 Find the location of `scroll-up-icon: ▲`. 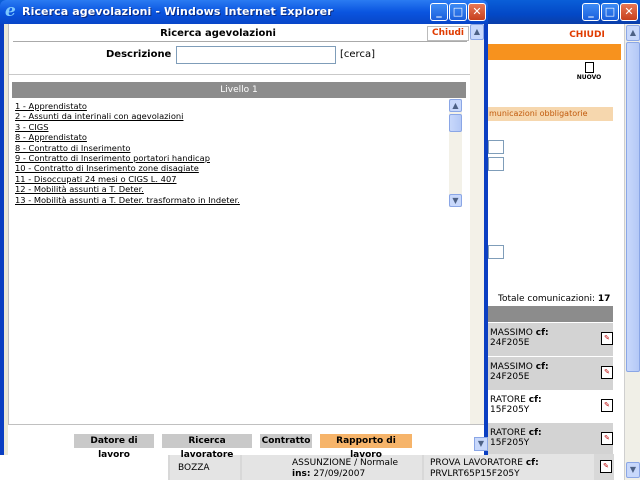

scroll-up-icon: ▲ is located at coordinates (633, 33).